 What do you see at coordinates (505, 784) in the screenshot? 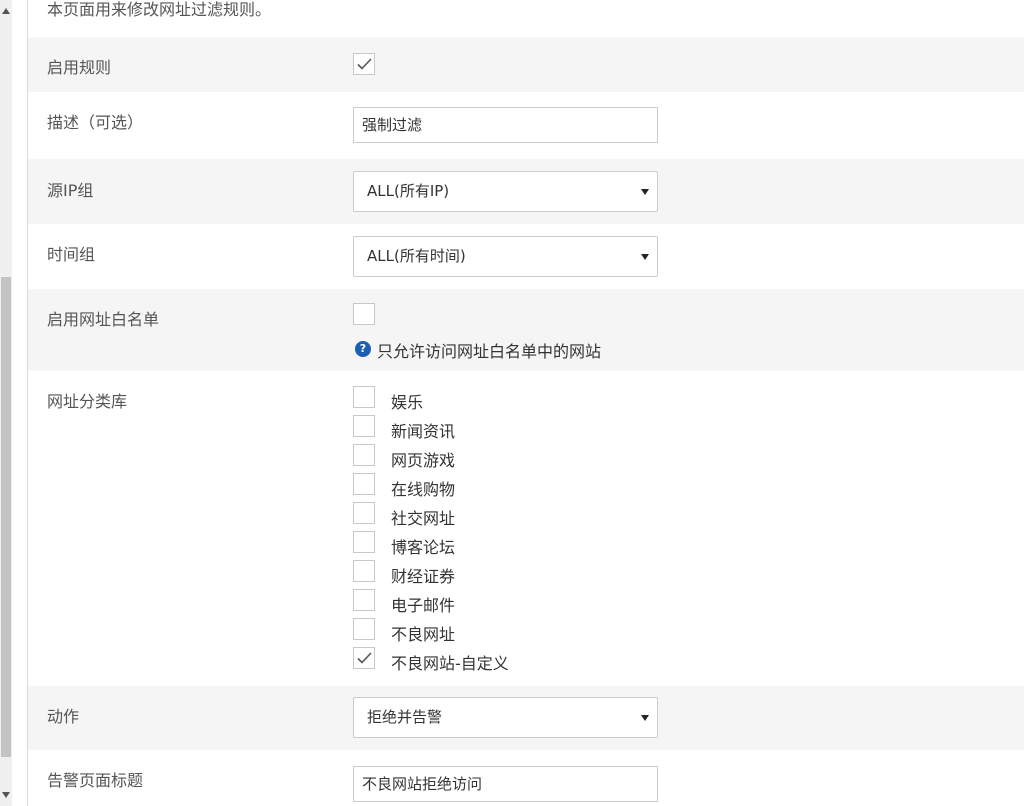
I see `alert-title-input: 不良网站拒绝访问` at bounding box center [505, 784].